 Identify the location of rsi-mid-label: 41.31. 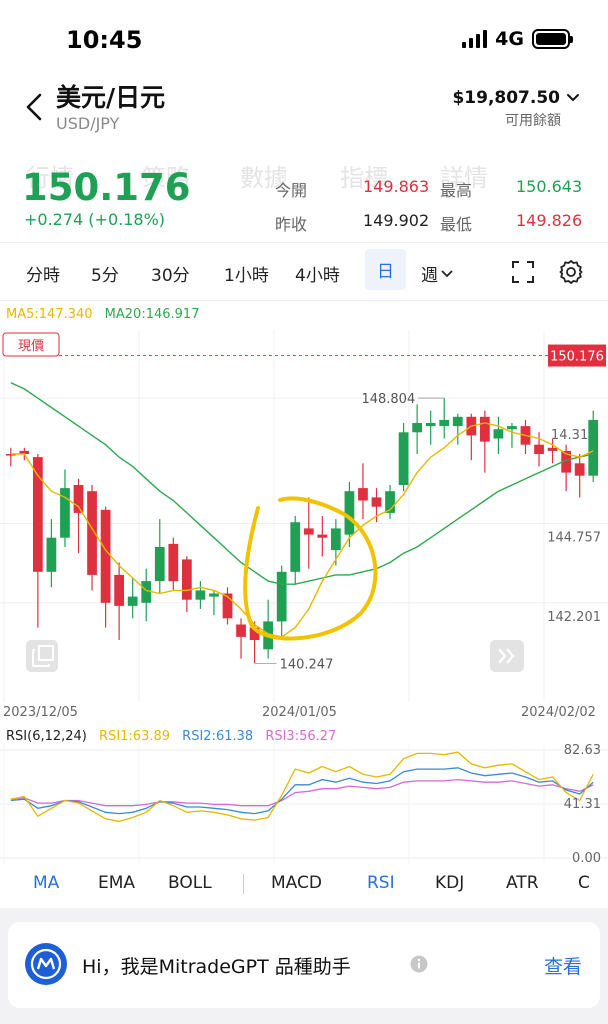
(582, 804).